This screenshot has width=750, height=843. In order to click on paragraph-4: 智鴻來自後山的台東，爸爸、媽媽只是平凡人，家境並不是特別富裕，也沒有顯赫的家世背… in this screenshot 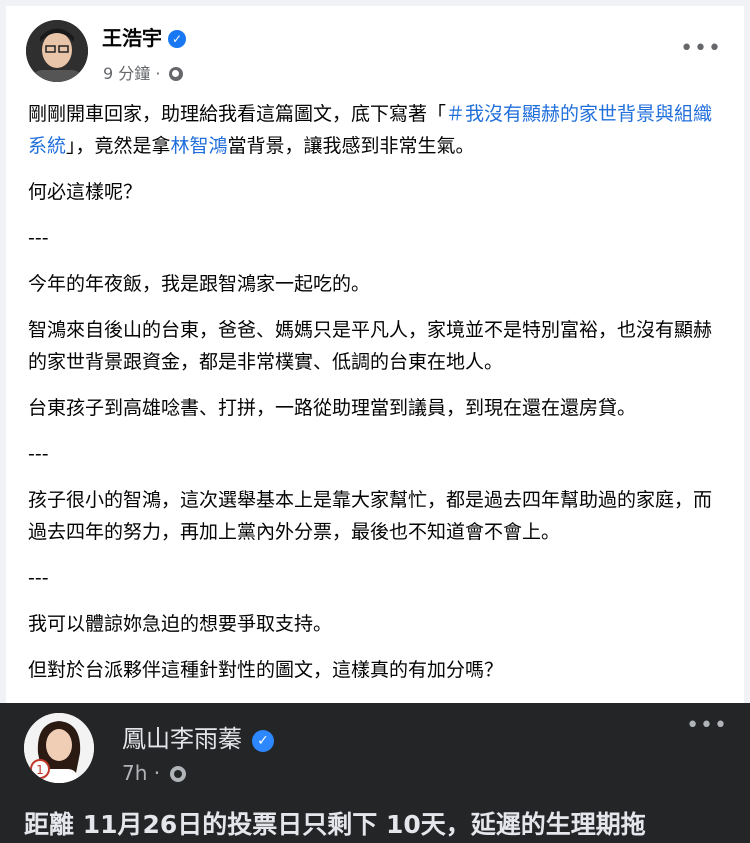, I will do `click(370, 346)`.